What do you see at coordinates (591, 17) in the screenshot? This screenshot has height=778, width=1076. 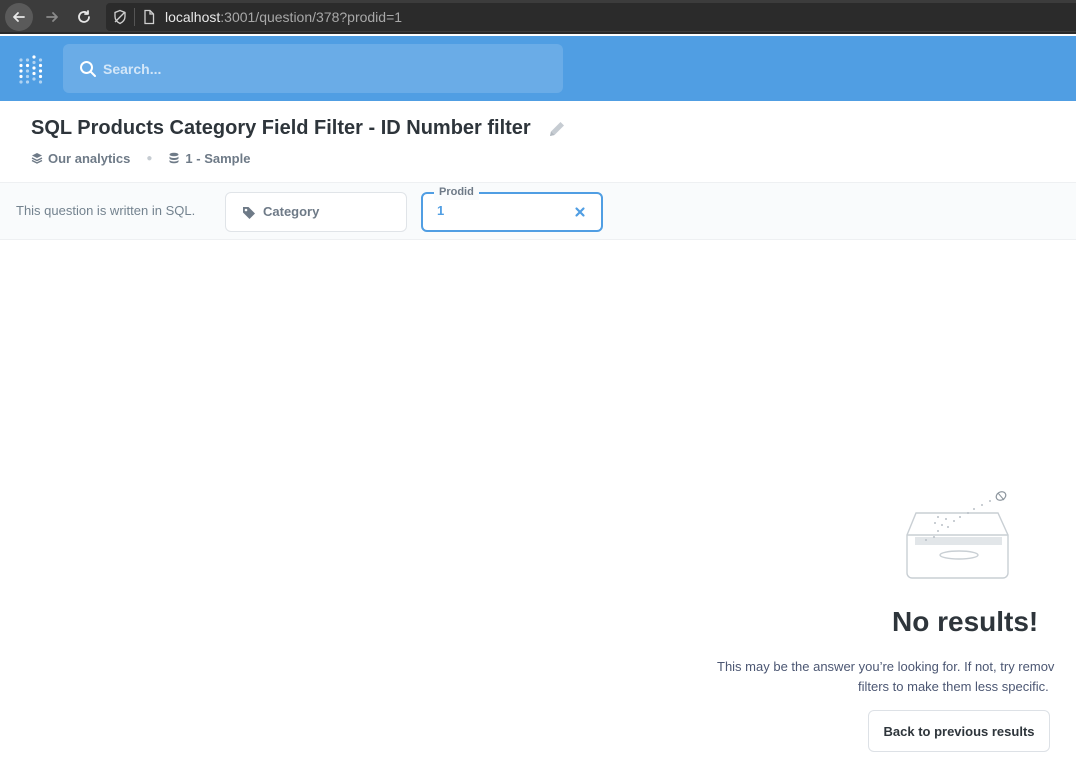 I see `address-bar: localhost:3001/question/378?prodid=1` at bounding box center [591, 17].